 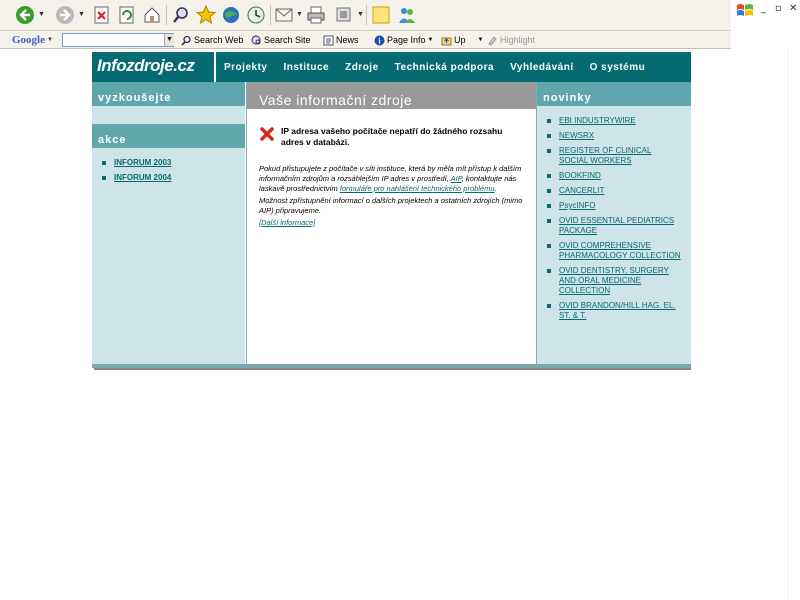 I want to click on back-icon, so click(x=25, y=15).